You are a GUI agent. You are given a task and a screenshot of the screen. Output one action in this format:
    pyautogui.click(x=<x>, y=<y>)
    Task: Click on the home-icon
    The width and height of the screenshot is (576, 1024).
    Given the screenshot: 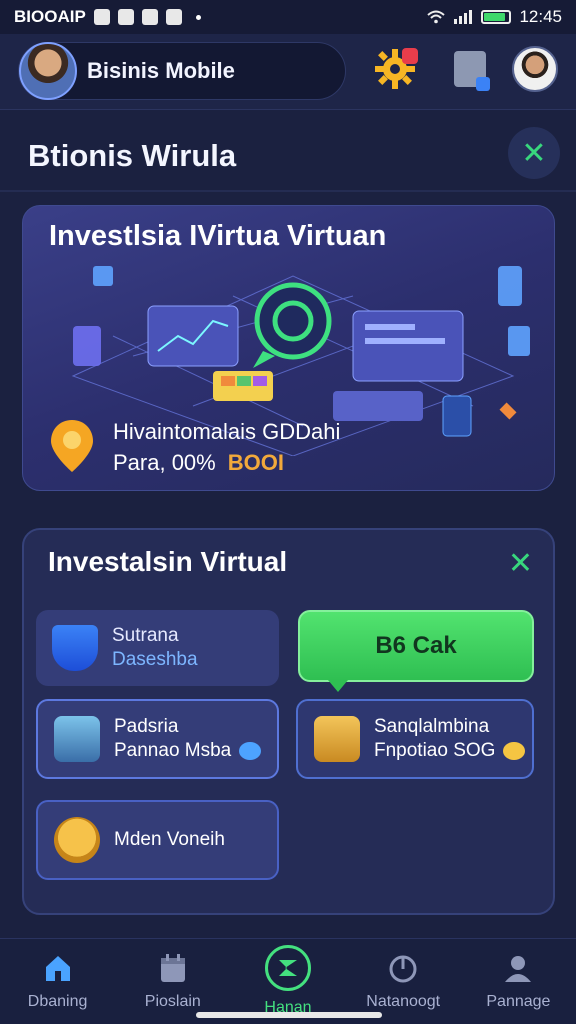 What is the action you would take?
    pyautogui.click(x=58, y=968)
    